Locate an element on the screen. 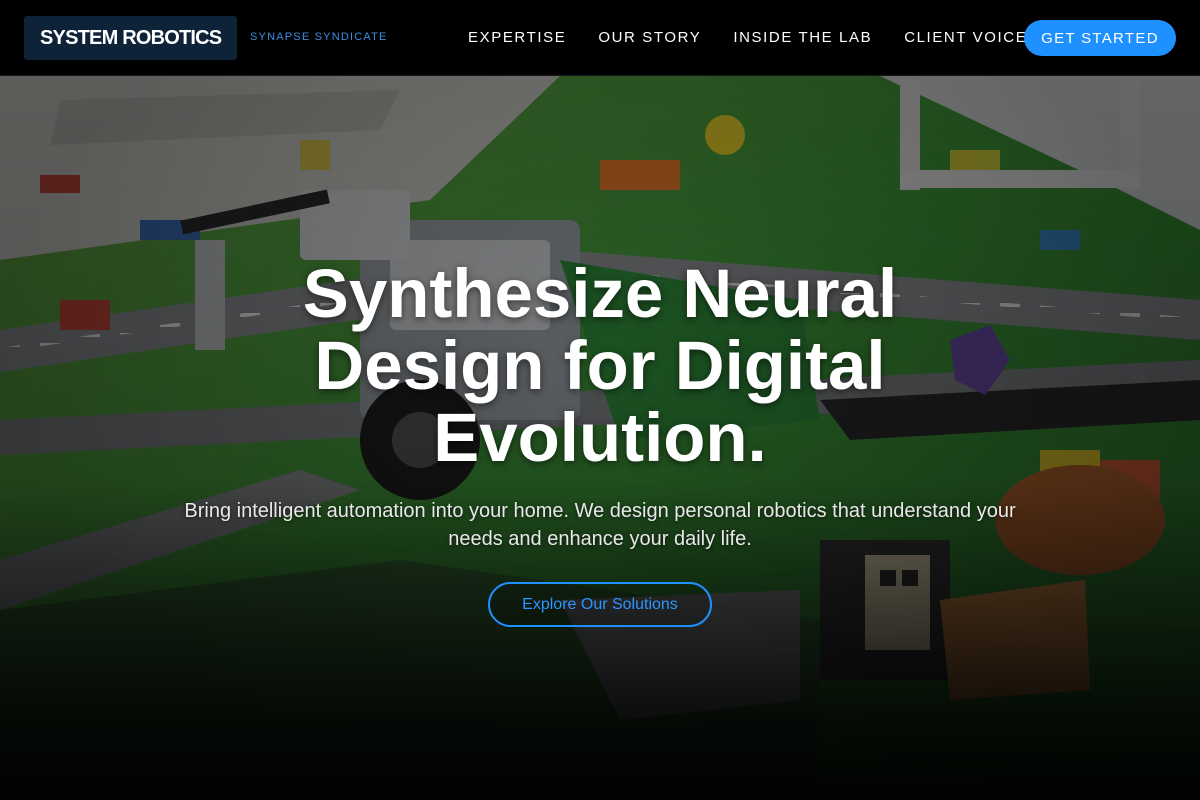 This screenshot has width=1200, height=800. brand-logo: SYSTEM ROBOTICS is located at coordinates (131, 38).